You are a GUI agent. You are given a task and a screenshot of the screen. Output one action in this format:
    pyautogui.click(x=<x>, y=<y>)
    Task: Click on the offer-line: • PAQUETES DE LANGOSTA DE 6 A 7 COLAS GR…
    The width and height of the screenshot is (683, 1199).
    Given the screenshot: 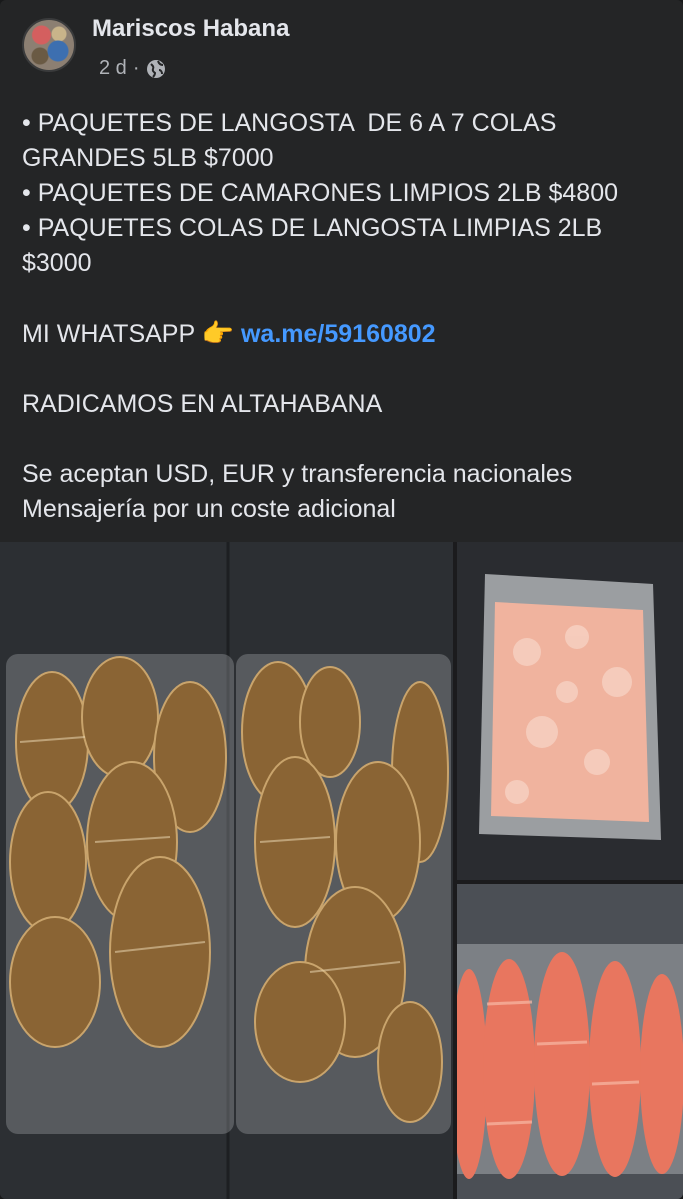 What is the action you would take?
    pyautogui.click(x=293, y=140)
    